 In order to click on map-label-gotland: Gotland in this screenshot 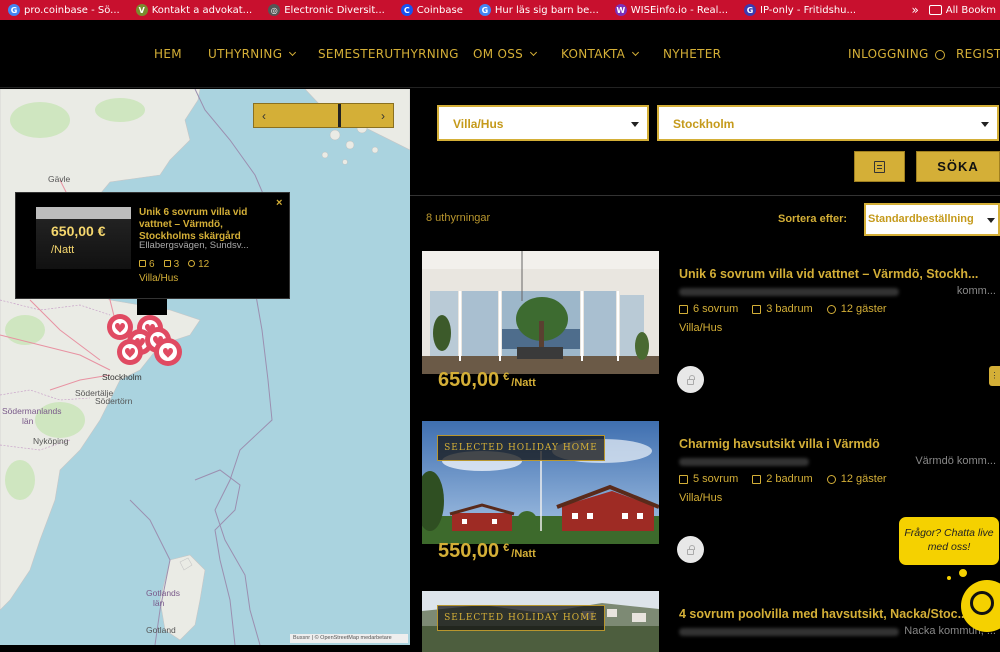, I will do `click(161, 630)`.